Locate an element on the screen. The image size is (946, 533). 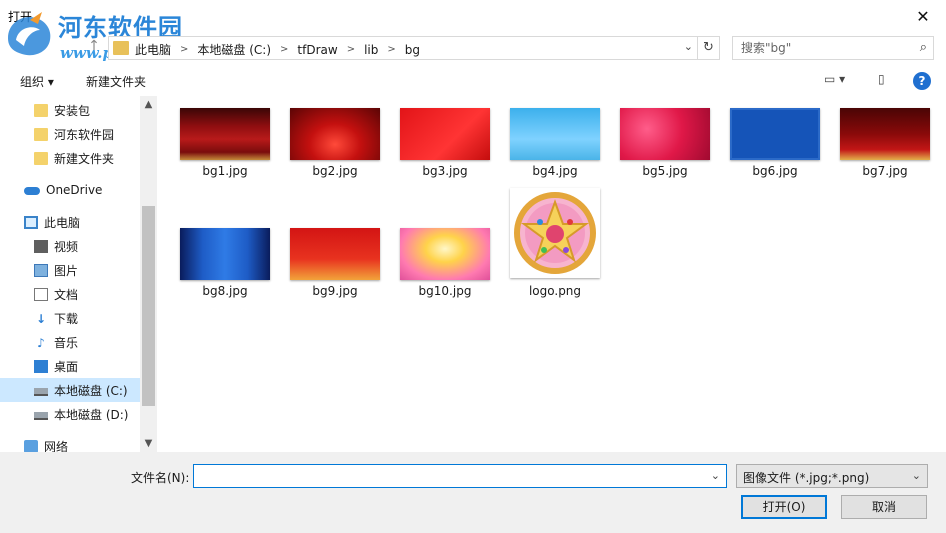
sidebar-item-install-pkg: 安装包 is located at coordinates (70, 110).